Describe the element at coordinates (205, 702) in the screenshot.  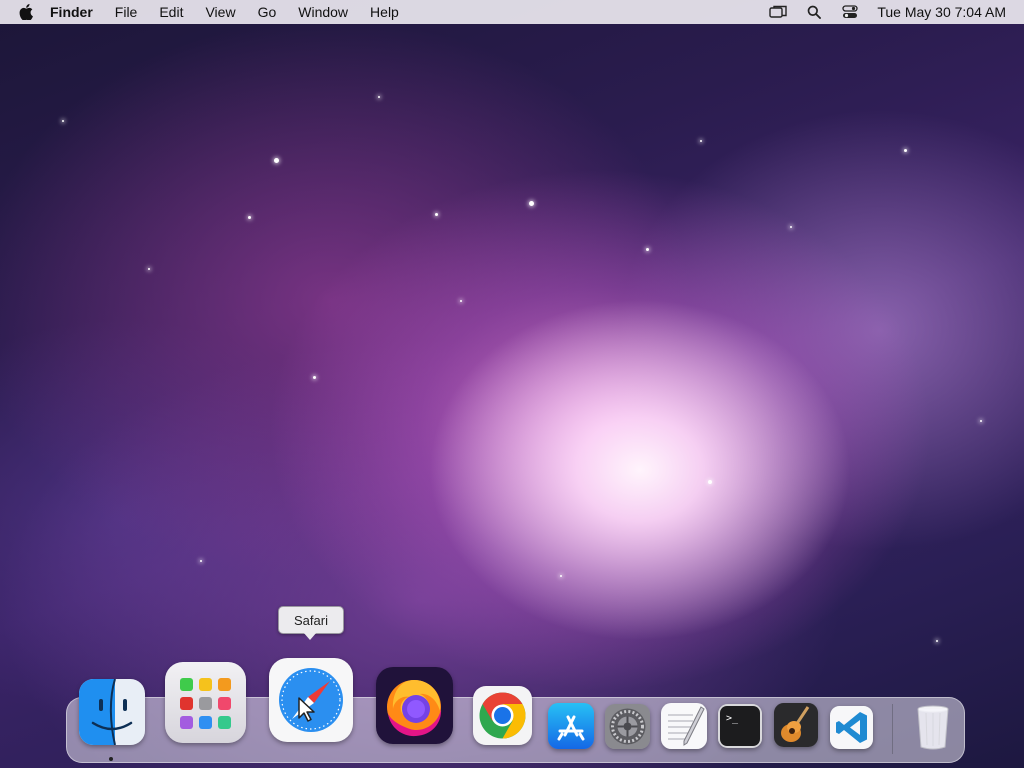
I see `launchpad-icon` at that location.